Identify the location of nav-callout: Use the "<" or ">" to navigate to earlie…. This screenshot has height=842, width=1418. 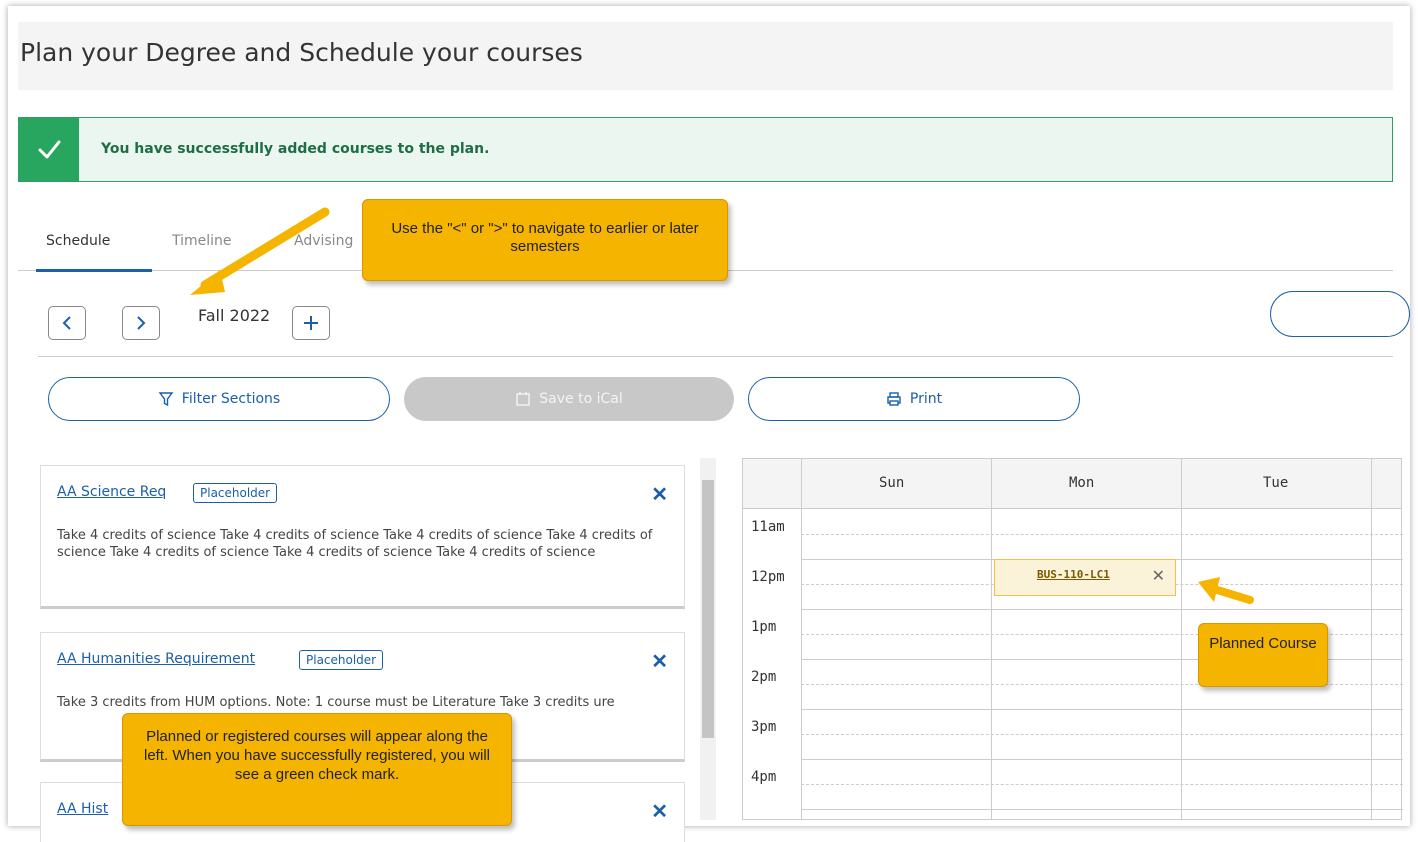
(545, 240).